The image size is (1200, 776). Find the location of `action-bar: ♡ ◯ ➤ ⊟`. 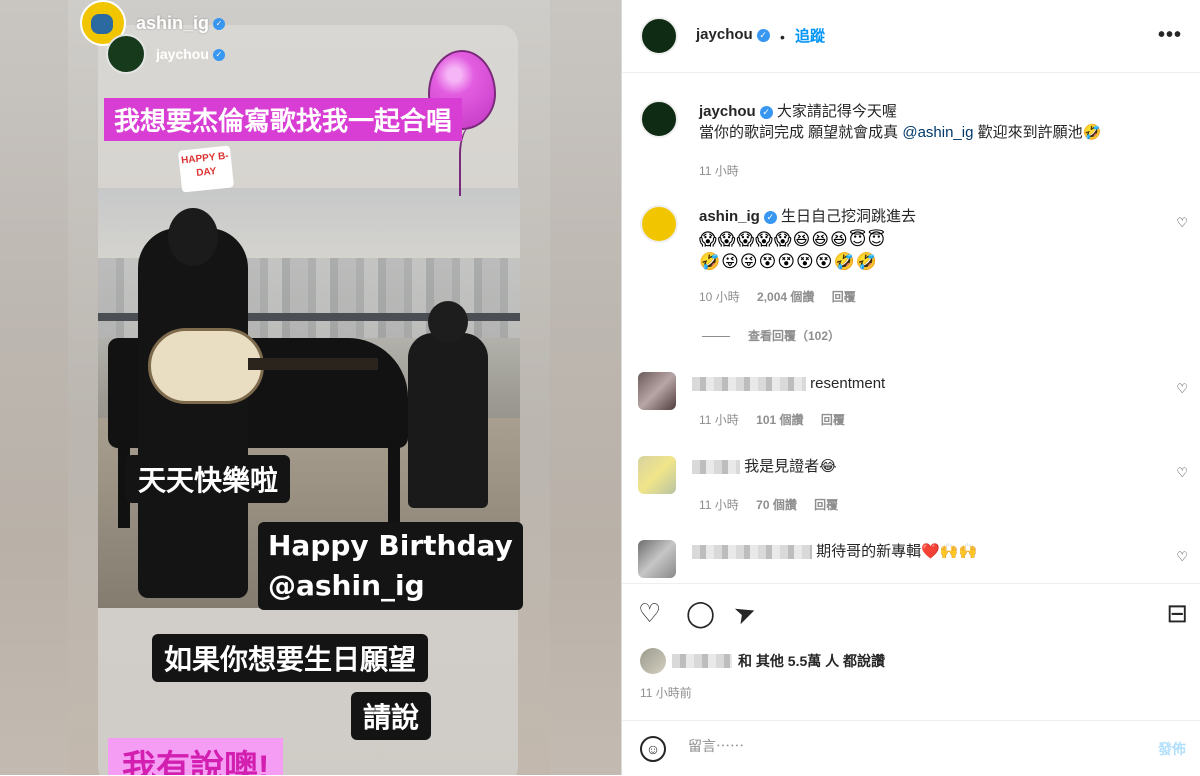

action-bar: ♡ ◯ ➤ ⊟ is located at coordinates (911, 608).